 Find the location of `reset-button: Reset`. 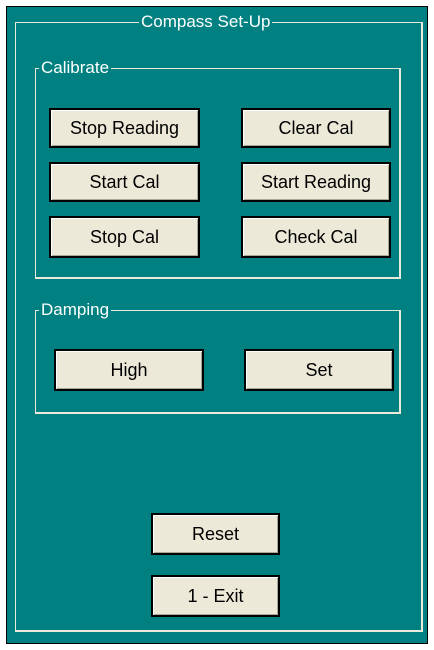

reset-button: Reset is located at coordinates (215, 534).